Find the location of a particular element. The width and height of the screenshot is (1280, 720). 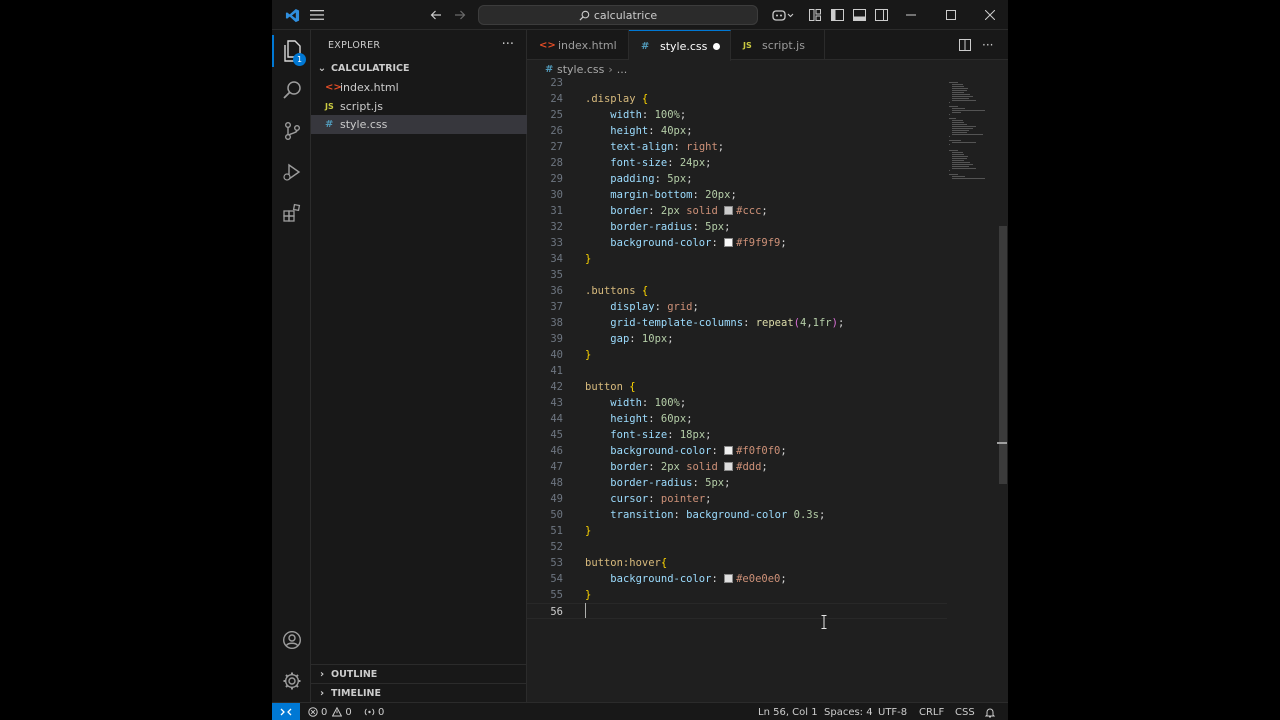

code-line: 52 is located at coordinates (737, 547).